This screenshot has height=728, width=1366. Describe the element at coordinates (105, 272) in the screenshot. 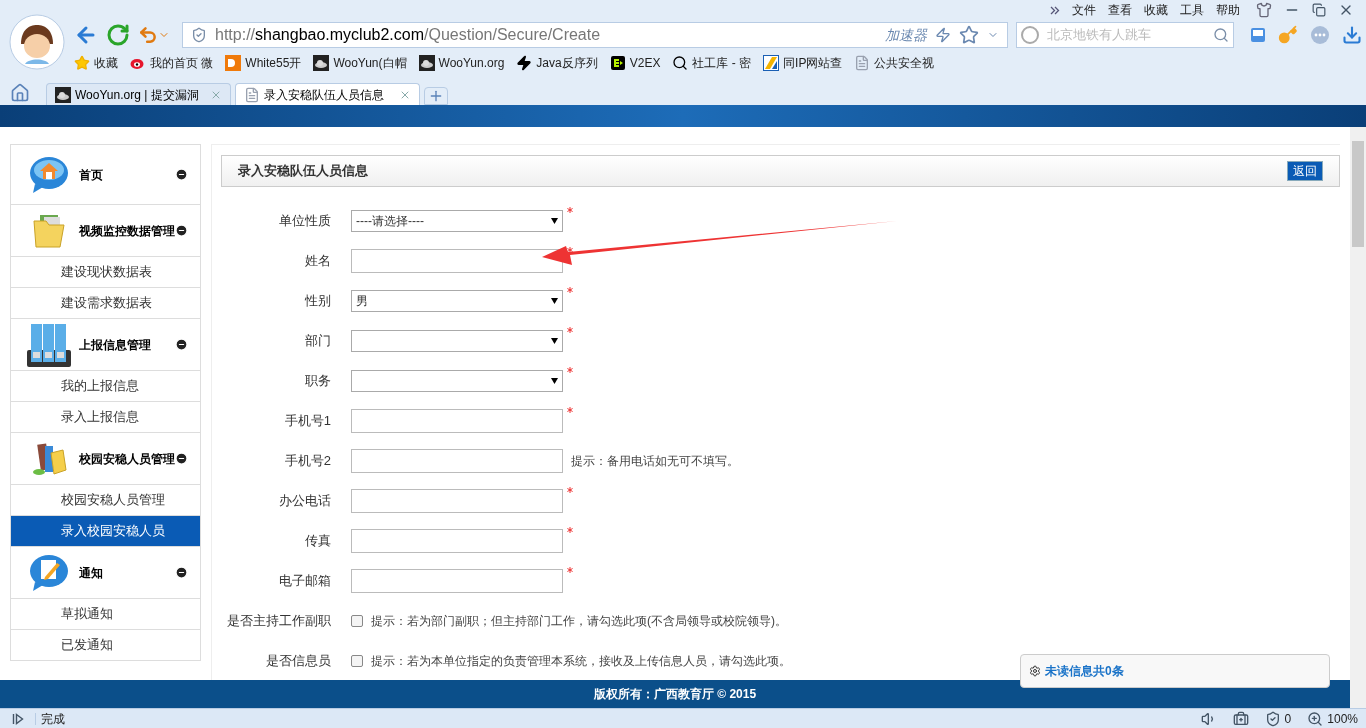

I see `sidebar-item: 建设现状数据表` at that location.